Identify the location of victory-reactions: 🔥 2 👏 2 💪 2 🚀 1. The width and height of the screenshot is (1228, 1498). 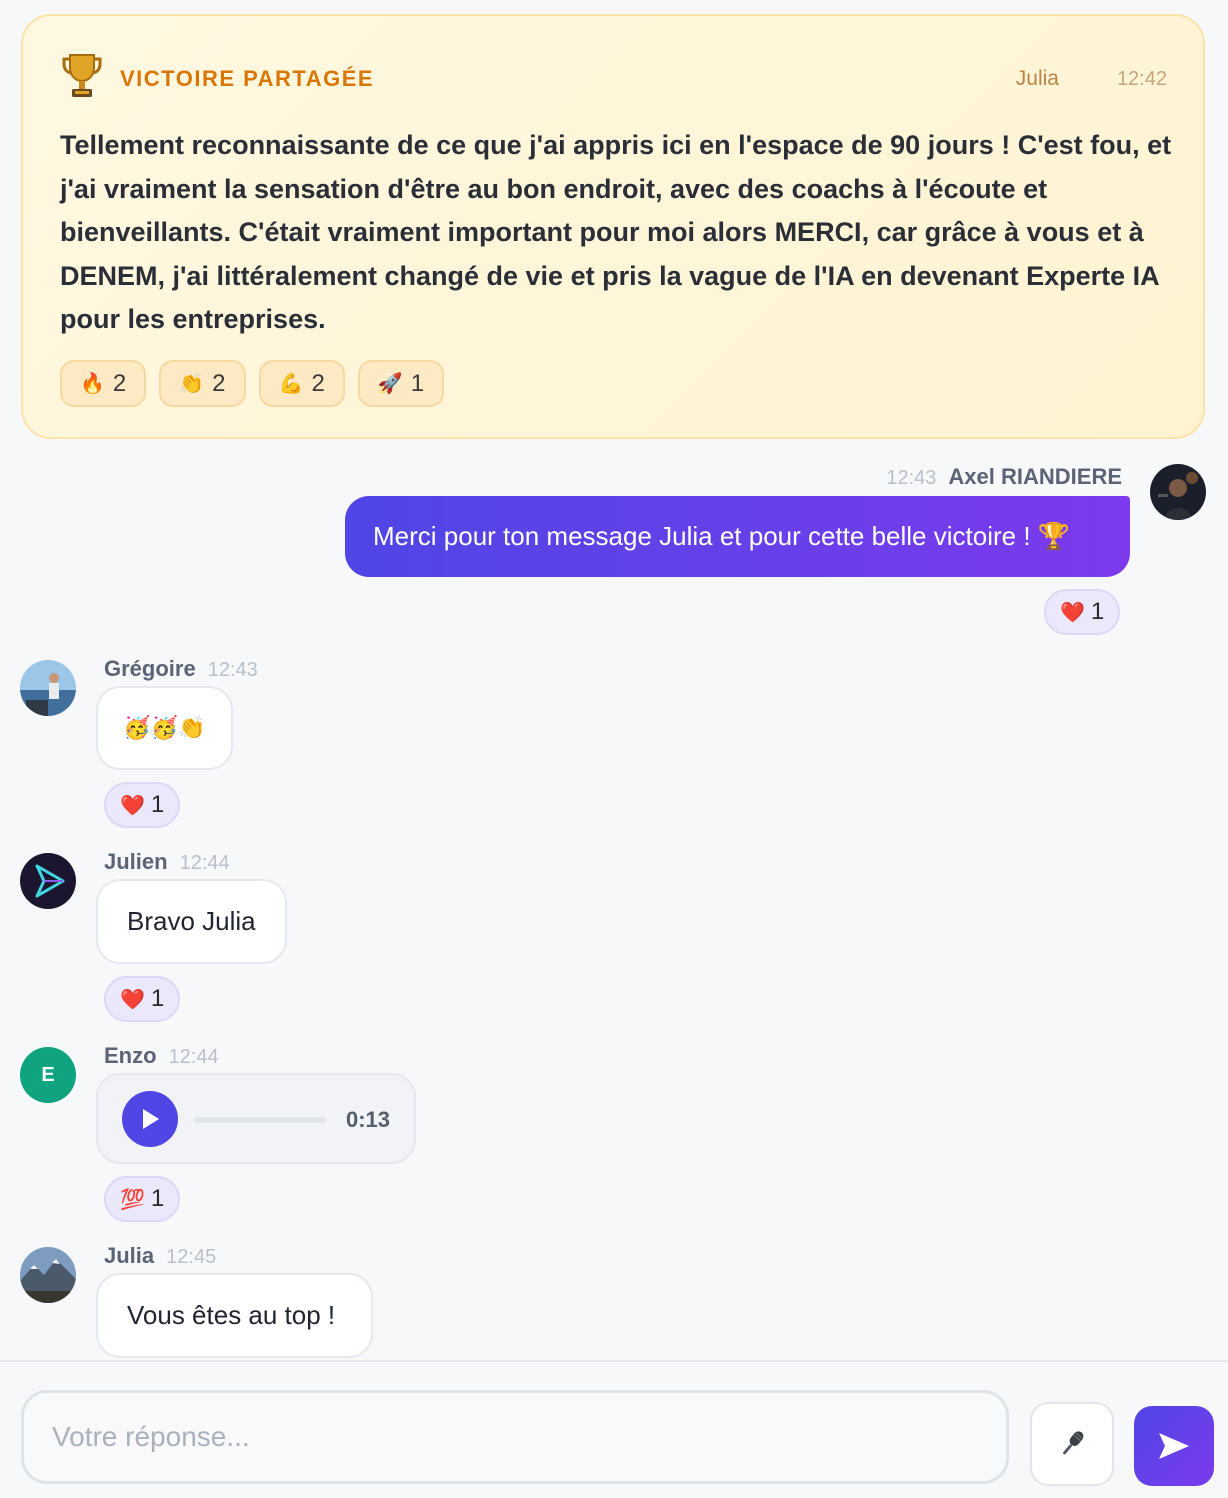
(252, 383).